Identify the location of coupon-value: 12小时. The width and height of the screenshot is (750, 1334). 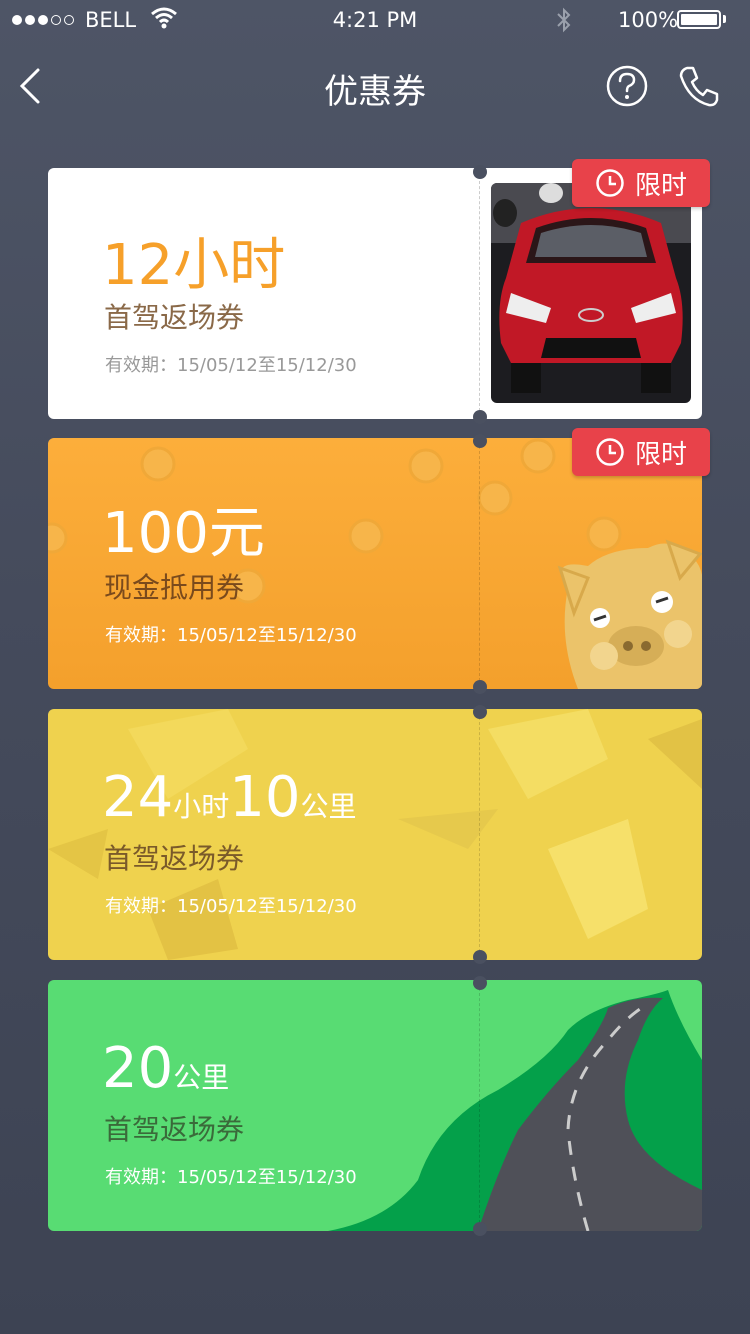
(194, 265).